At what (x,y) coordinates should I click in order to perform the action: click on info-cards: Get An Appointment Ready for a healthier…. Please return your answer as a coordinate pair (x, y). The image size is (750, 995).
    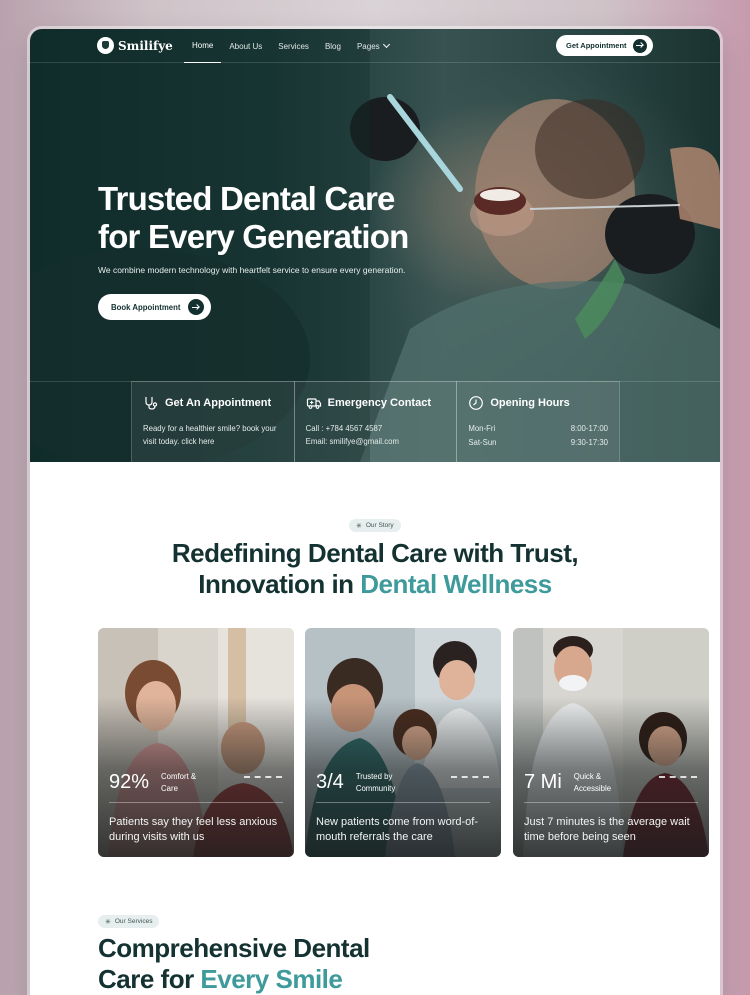
    Looking at the image, I should click on (376, 421).